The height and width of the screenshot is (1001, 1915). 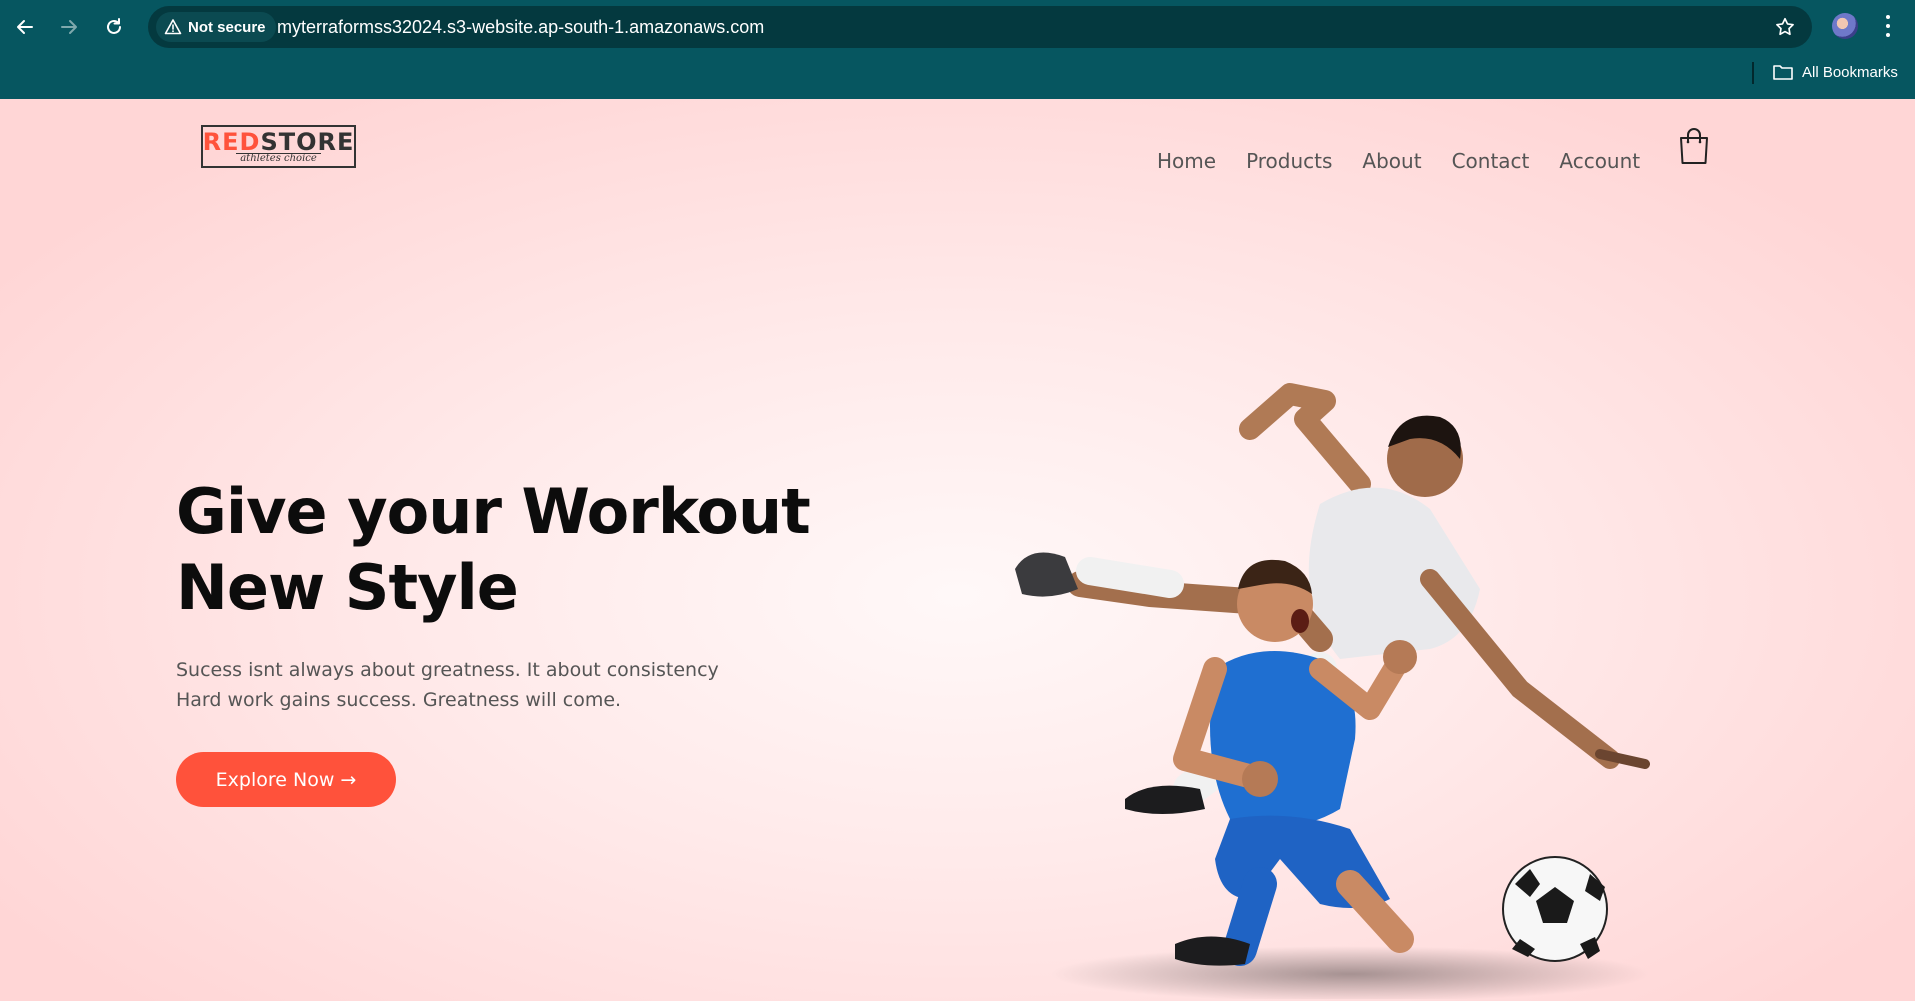 I want to click on nav-products: Products, so click(x=1289, y=161).